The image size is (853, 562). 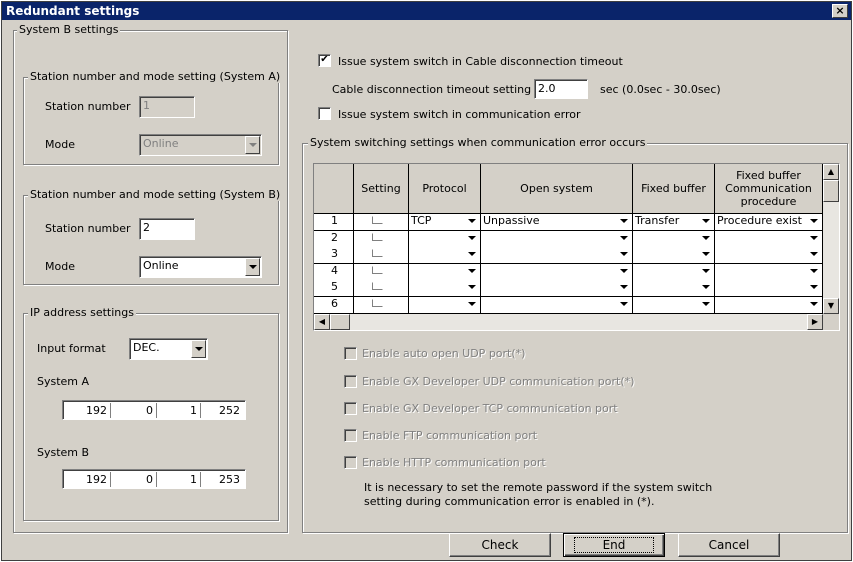 What do you see at coordinates (146, 347) in the screenshot?
I see `input-format-value: DEC.` at bounding box center [146, 347].